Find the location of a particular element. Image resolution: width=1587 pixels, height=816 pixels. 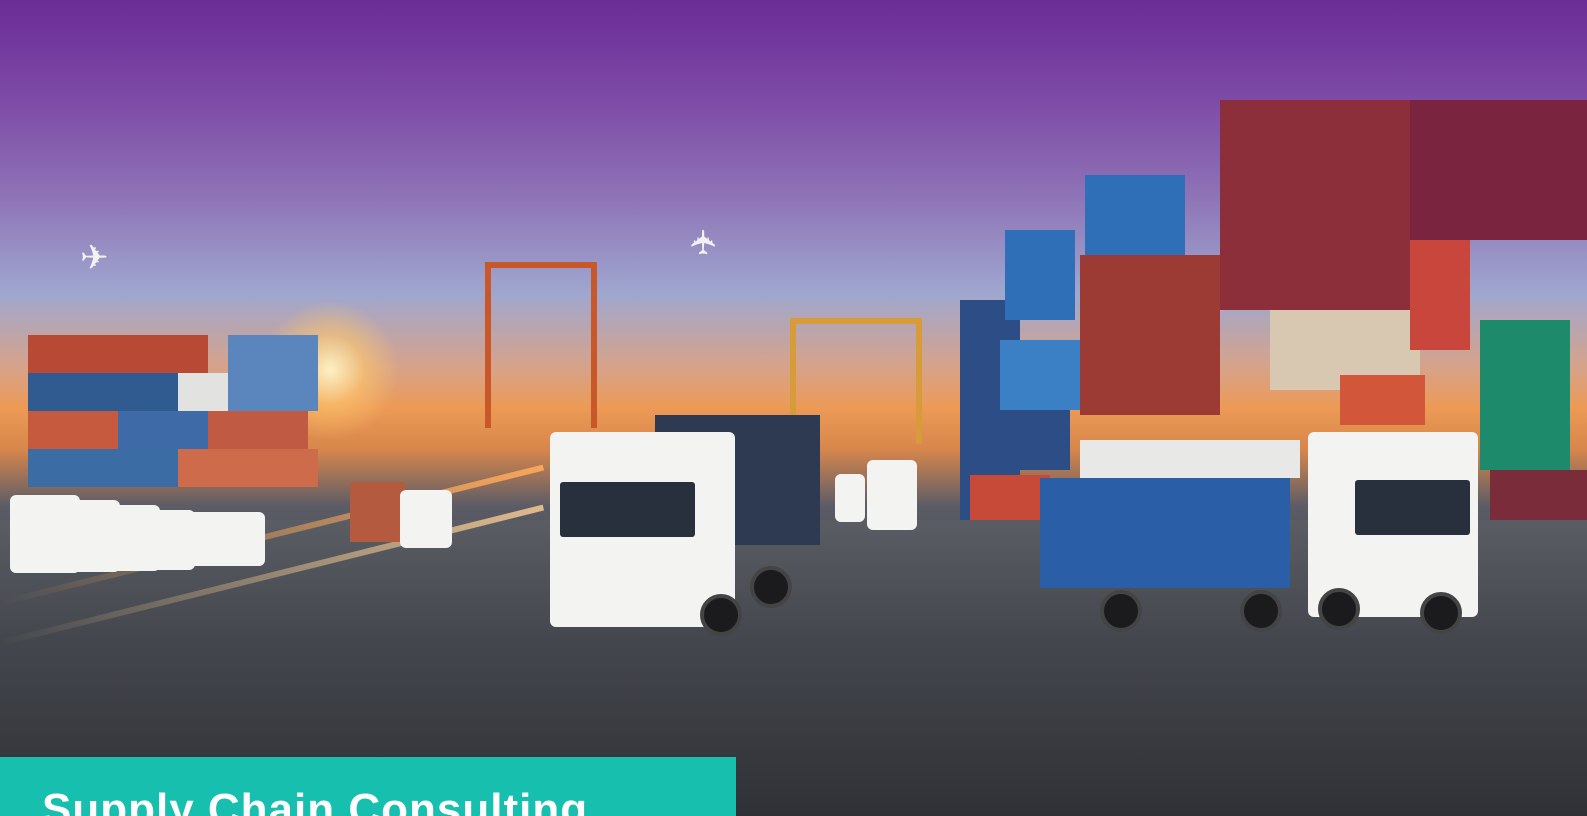

title-banner: Supply Chain Consulting is located at coordinates (368, 786).